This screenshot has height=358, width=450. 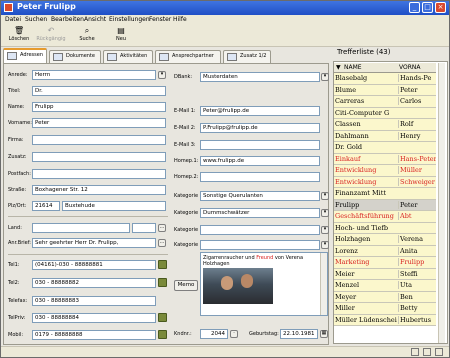 I want to click on minimize-icon: _, so click(x=414, y=7).